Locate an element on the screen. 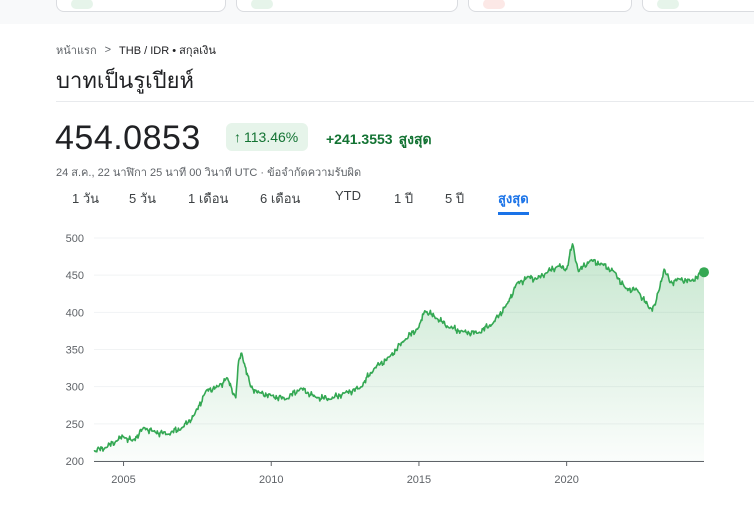 This screenshot has width=754, height=508. x-tick-label: 2015 is located at coordinates (419, 480).